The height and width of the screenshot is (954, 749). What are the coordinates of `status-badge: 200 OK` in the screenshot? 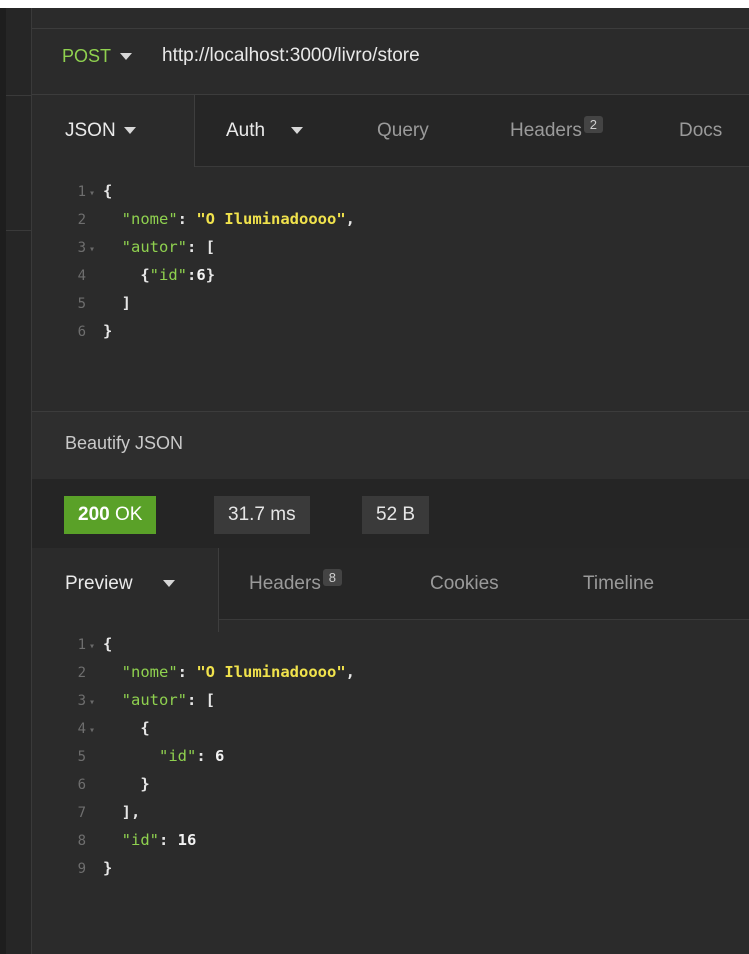 It's located at (110, 515).